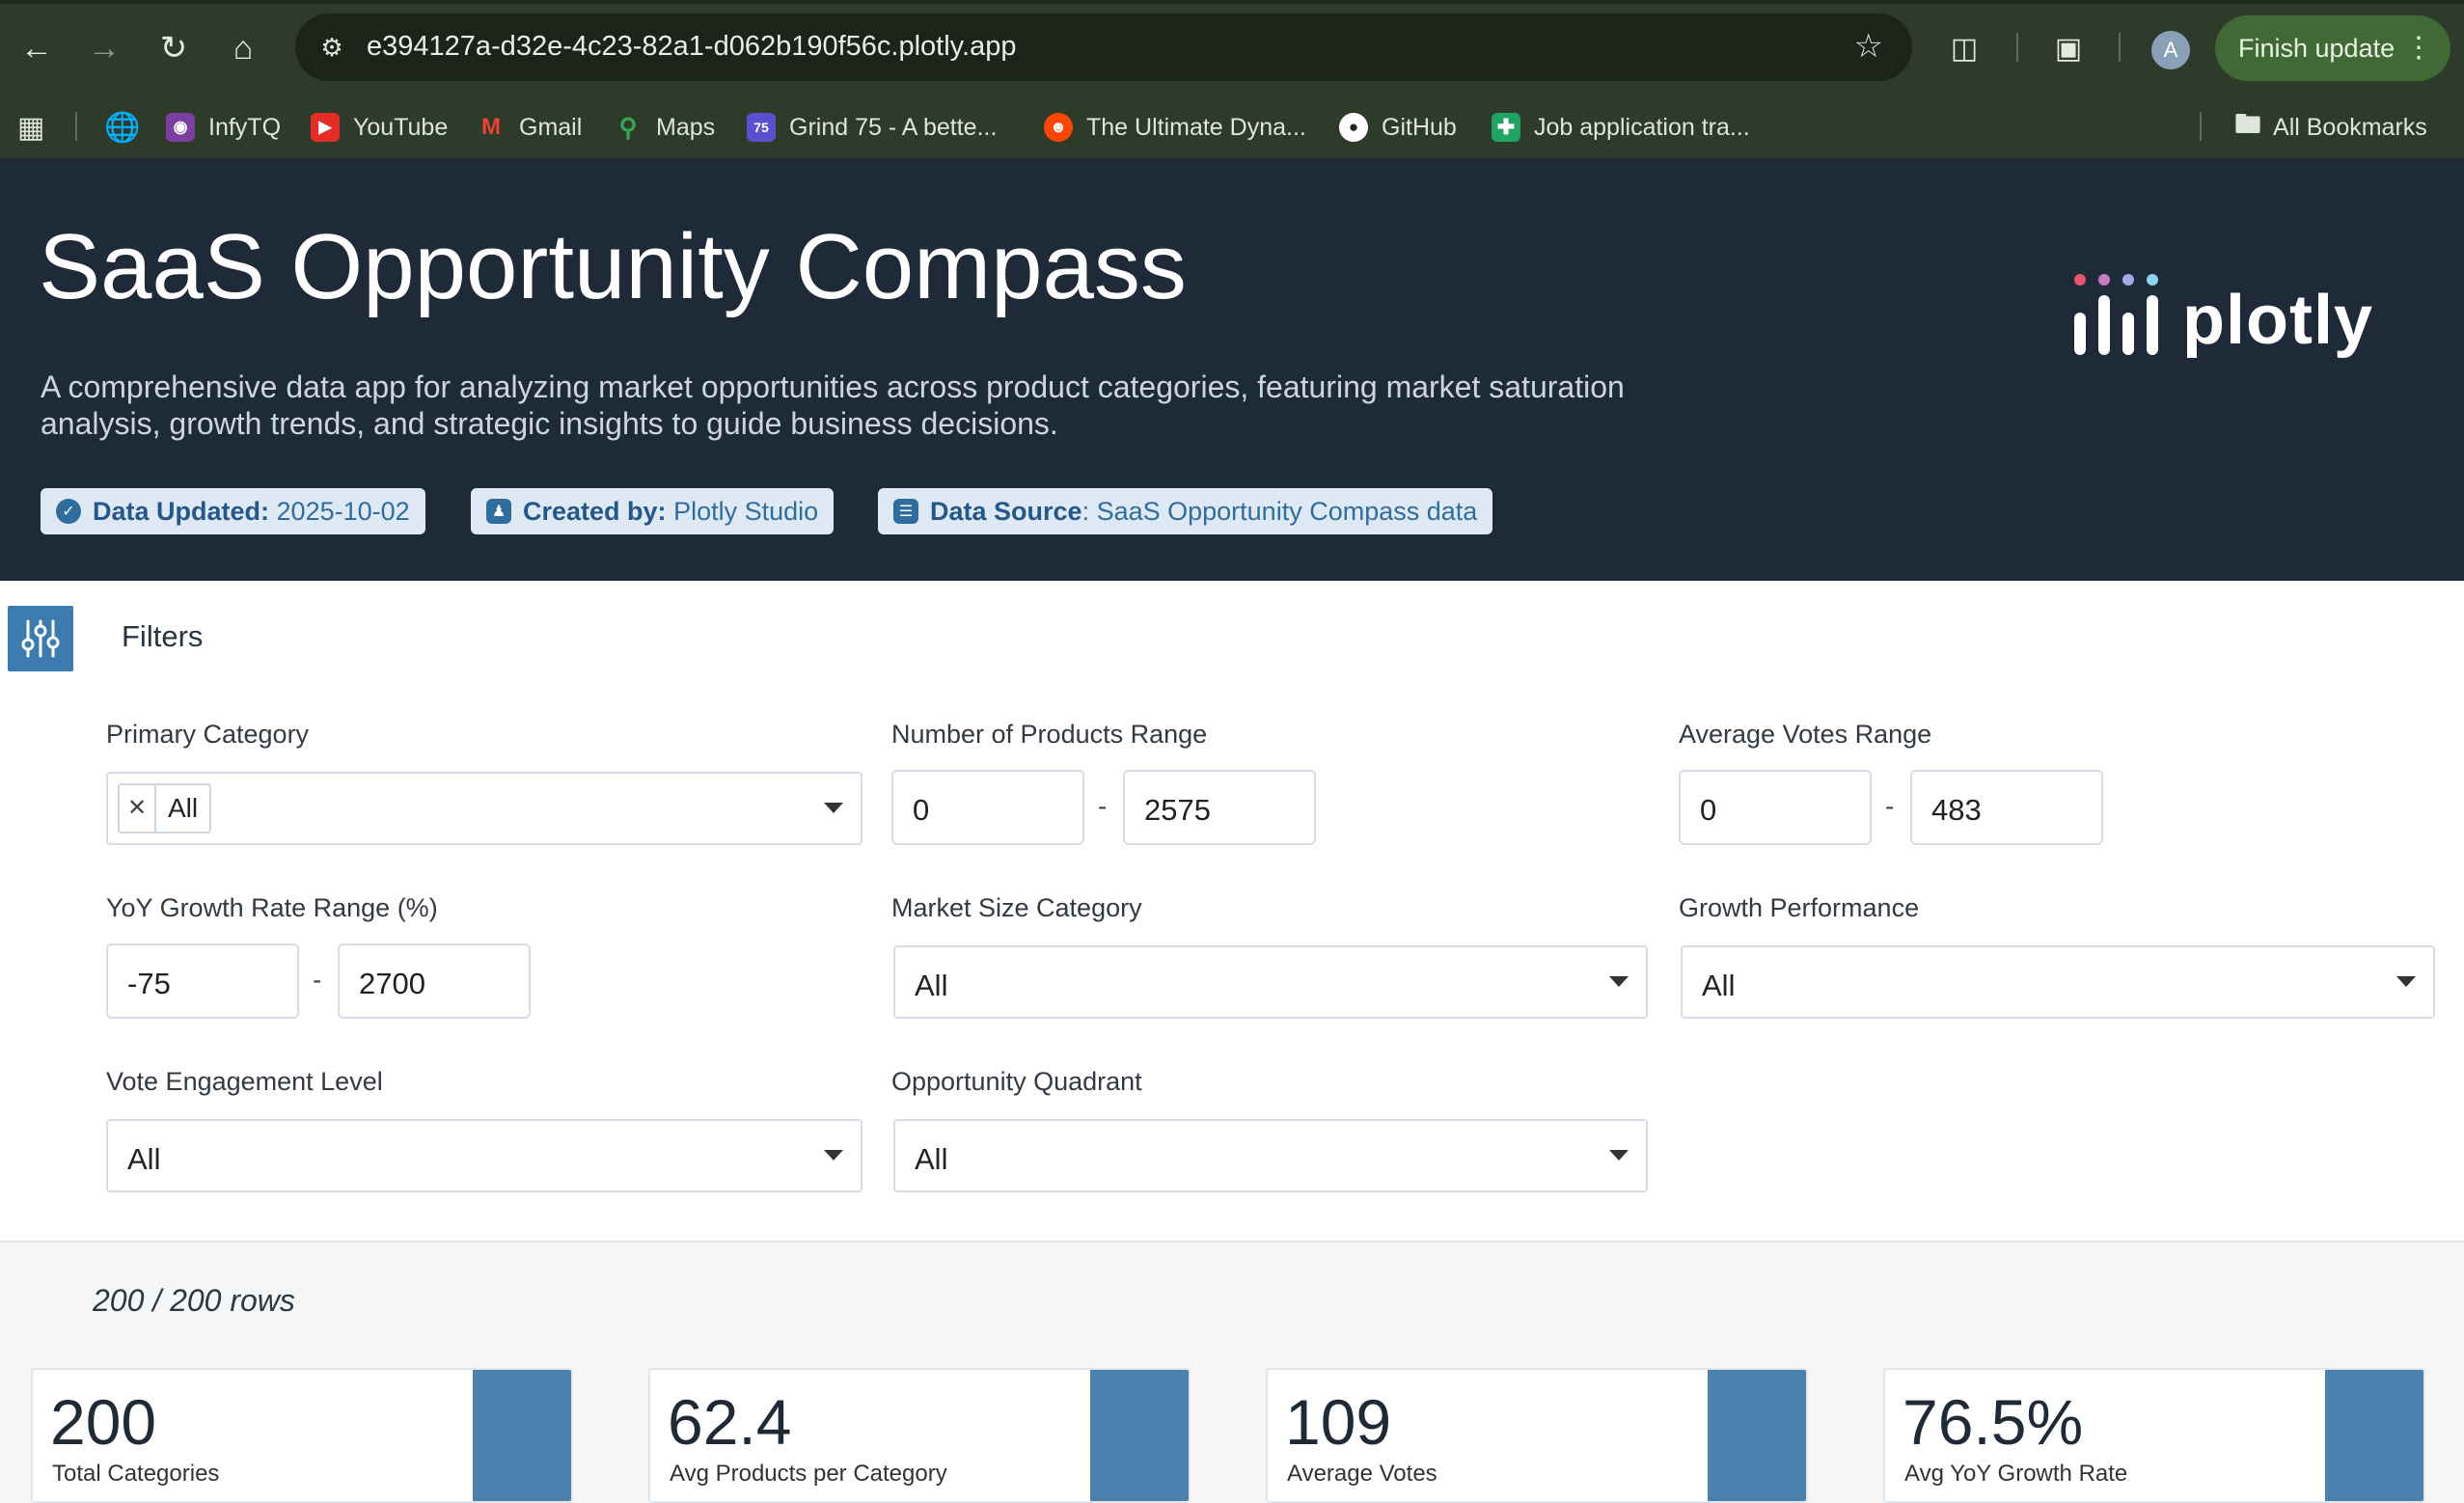  What do you see at coordinates (202, 981) in the screenshot?
I see `growth-min-input: -75` at bounding box center [202, 981].